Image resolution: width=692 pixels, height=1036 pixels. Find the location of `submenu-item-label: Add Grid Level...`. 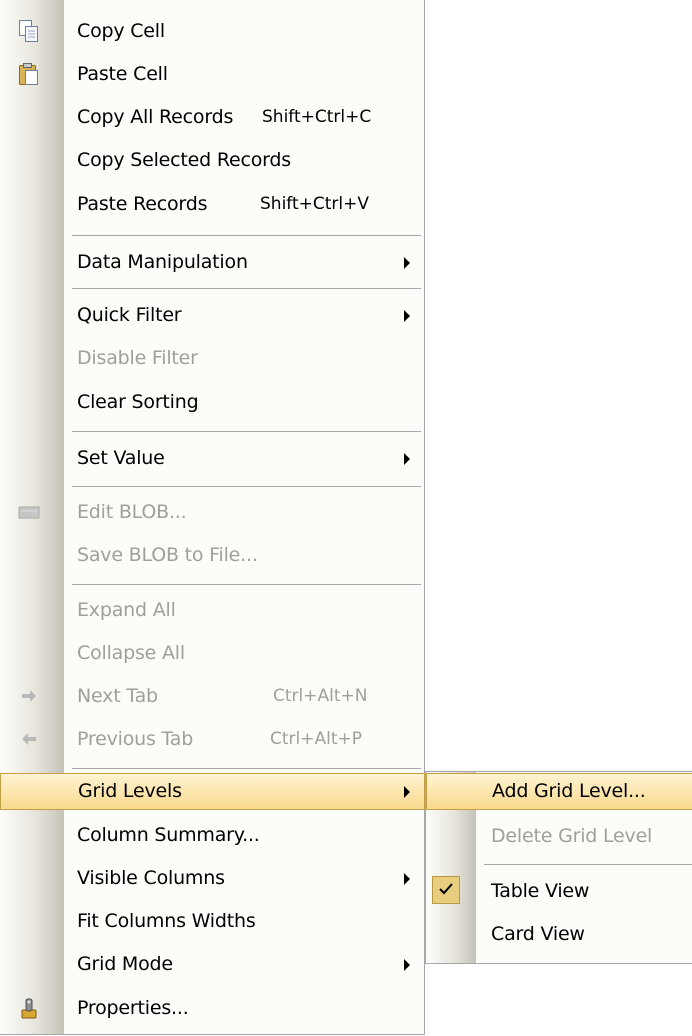

submenu-item-label: Add Grid Level... is located at coordinates (569, 791).